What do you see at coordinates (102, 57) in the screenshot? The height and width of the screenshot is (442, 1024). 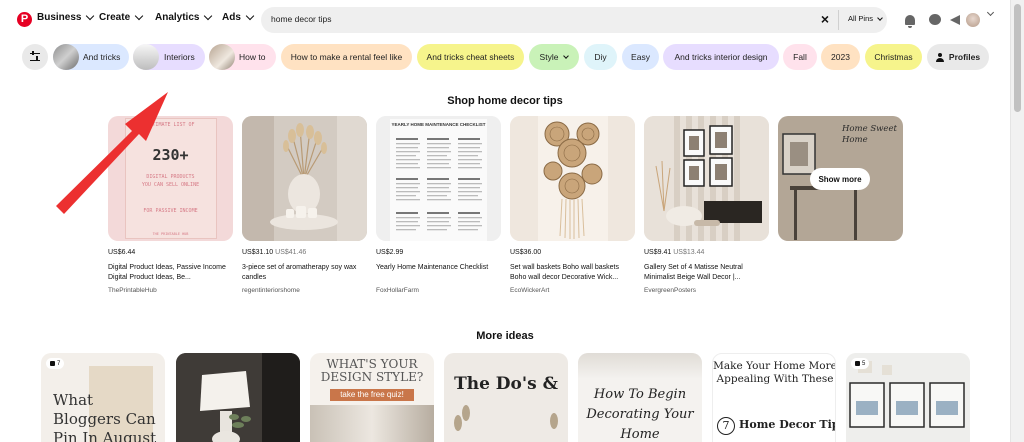 I see `chip-label: And tricks` at bounding box center [102, 57].